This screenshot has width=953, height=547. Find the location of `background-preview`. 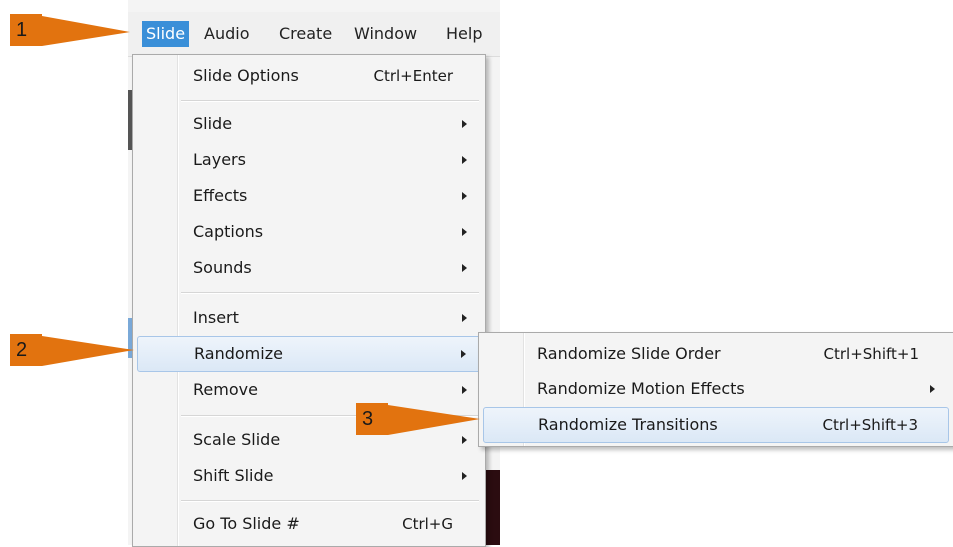

background-preview is located at coordinates (492, 507).